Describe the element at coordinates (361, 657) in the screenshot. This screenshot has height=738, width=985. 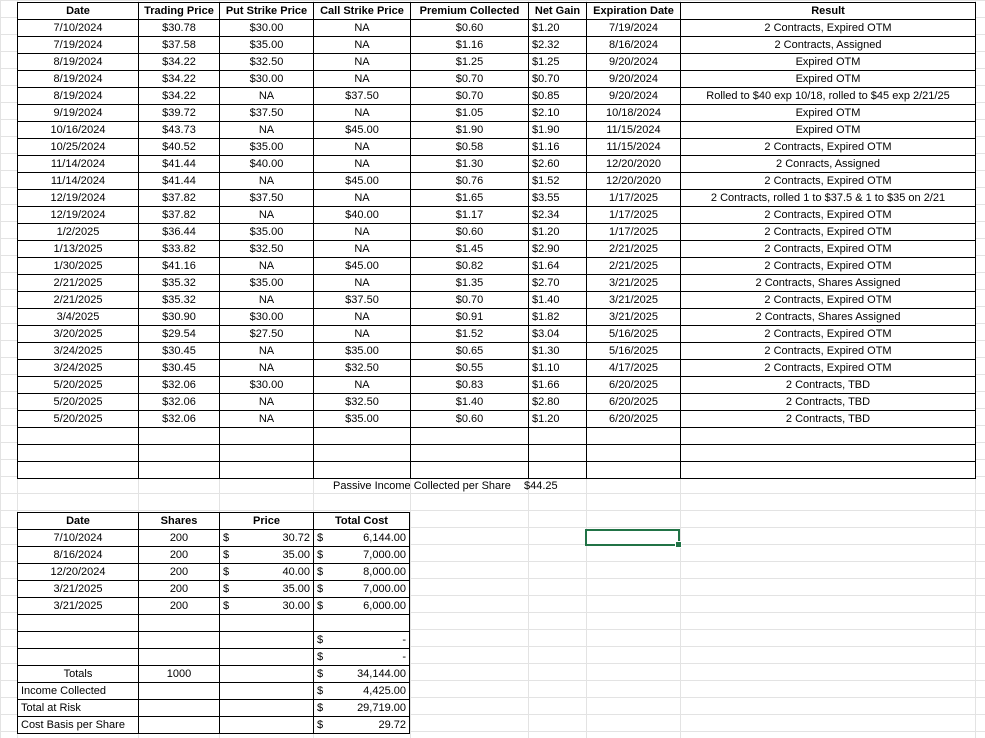
I see `table-cell: $ -` at that location.